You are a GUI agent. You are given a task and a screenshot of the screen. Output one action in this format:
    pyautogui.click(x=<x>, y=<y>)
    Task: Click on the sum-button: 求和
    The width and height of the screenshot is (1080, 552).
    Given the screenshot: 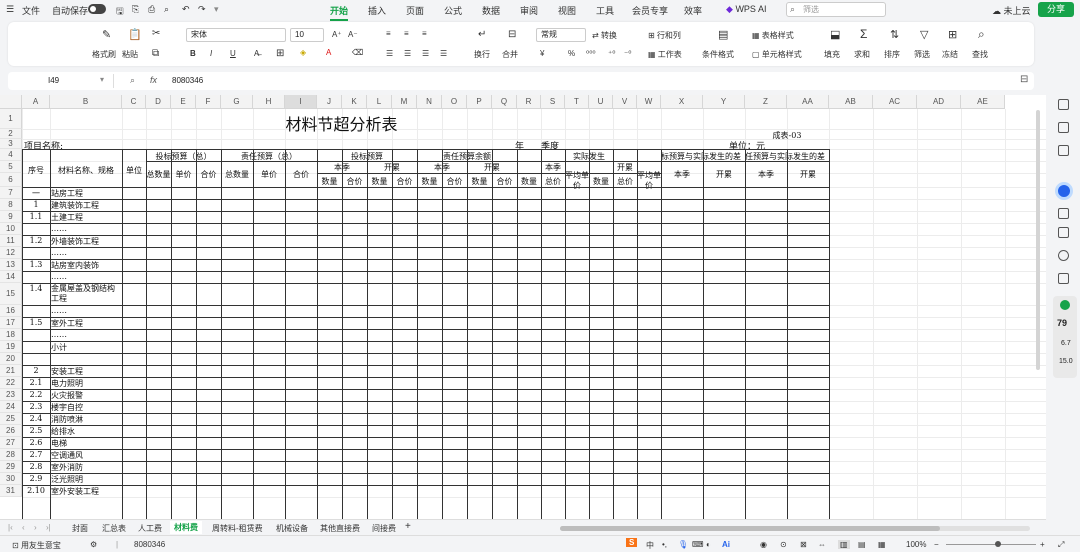 What is the action you would take?
    pyautogui.click(x=862, y=54)
    